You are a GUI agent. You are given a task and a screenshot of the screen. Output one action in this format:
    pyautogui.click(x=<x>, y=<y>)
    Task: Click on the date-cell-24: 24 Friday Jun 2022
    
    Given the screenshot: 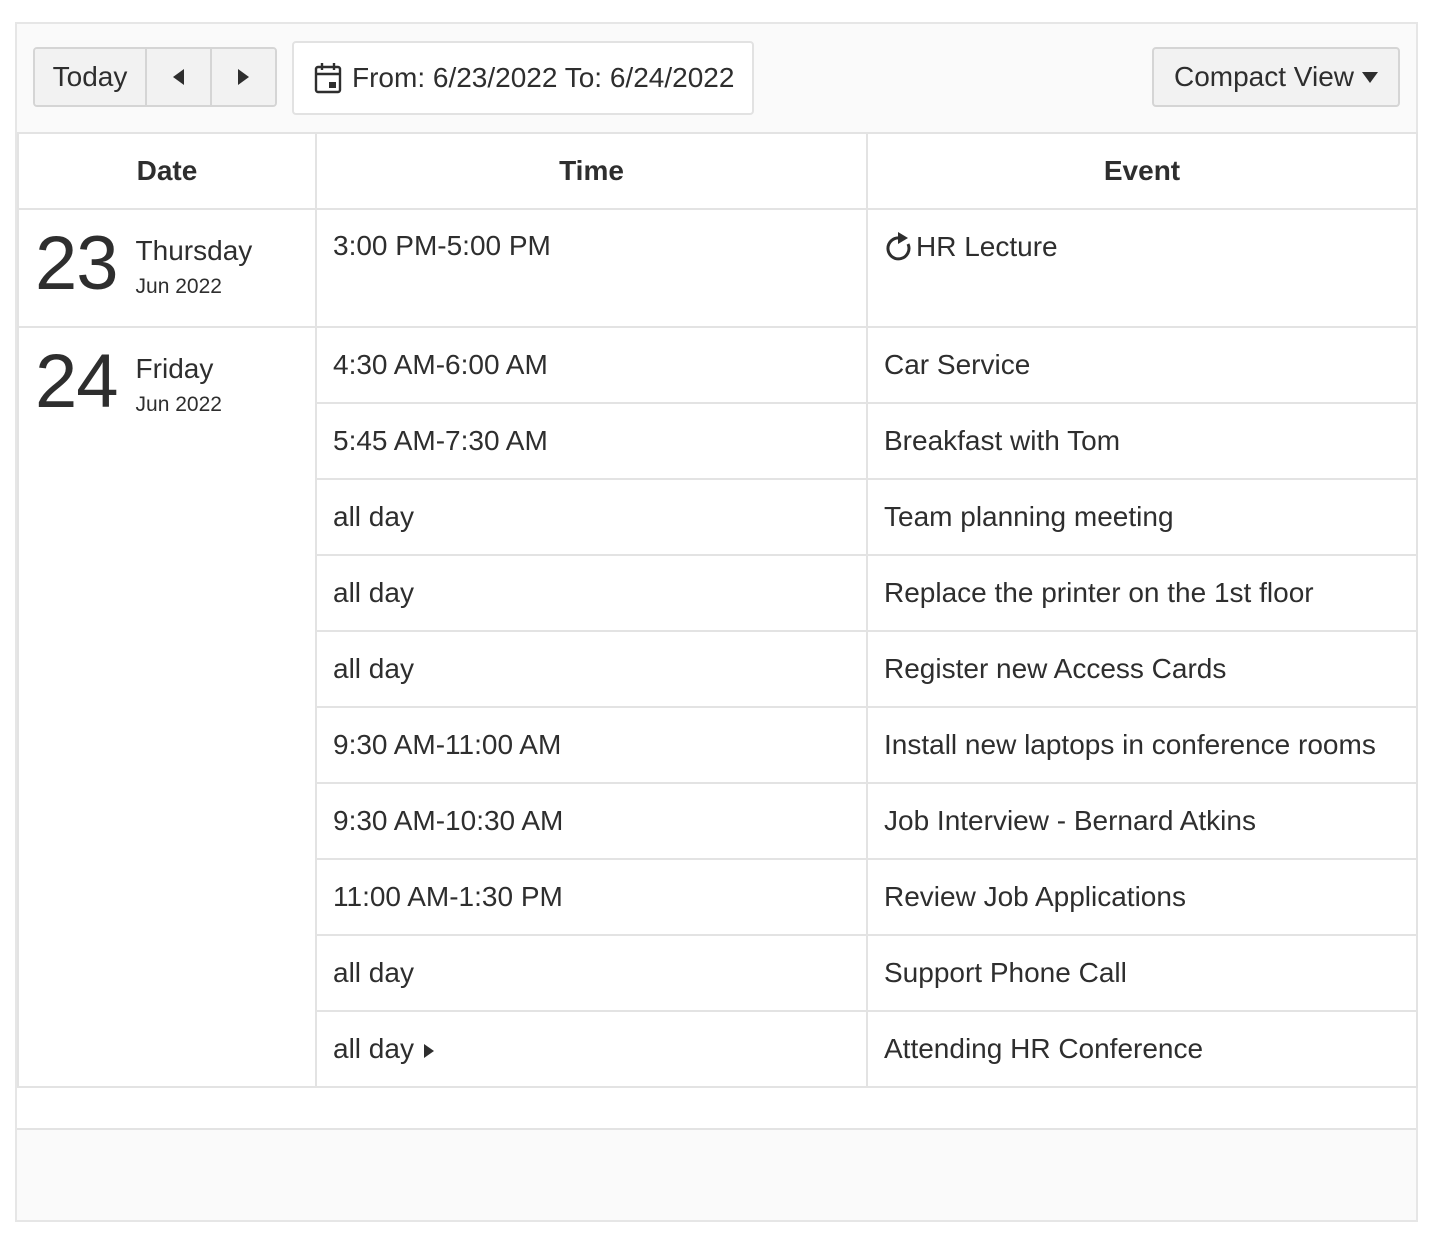 What is the action you would take?
    pyautogui.click(x=167, y=707)
    